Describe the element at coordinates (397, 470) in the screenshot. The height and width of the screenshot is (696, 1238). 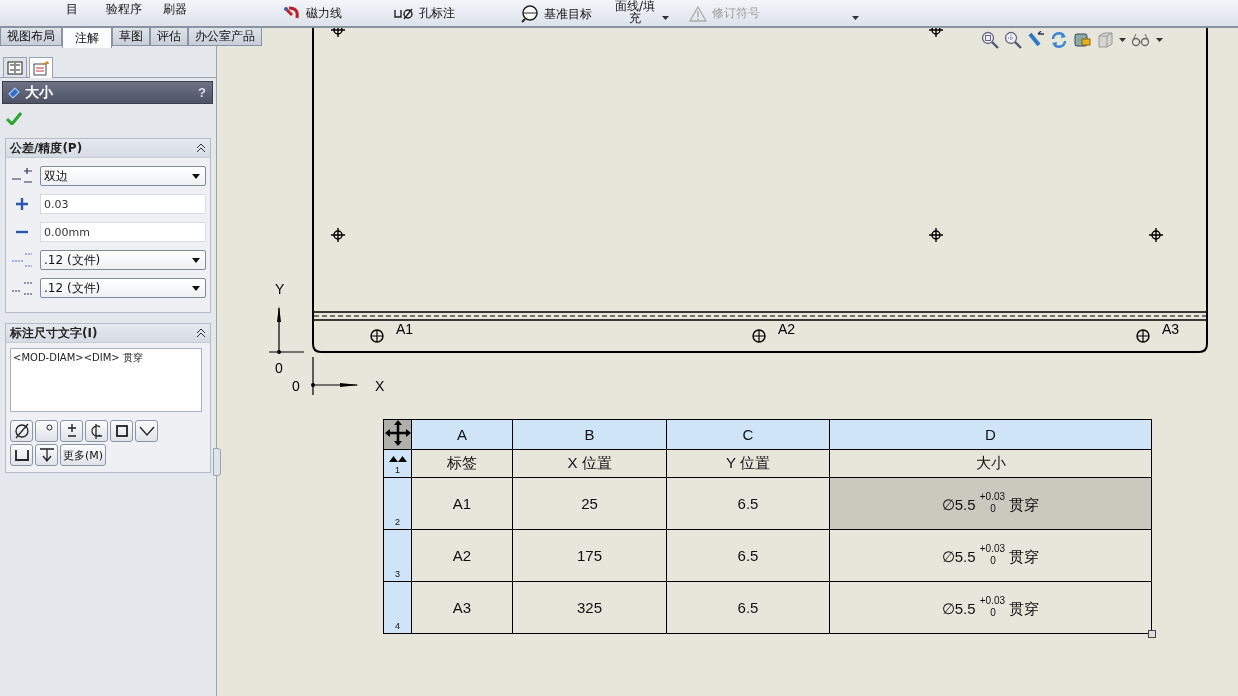
I see `row-number: 1` at that location.